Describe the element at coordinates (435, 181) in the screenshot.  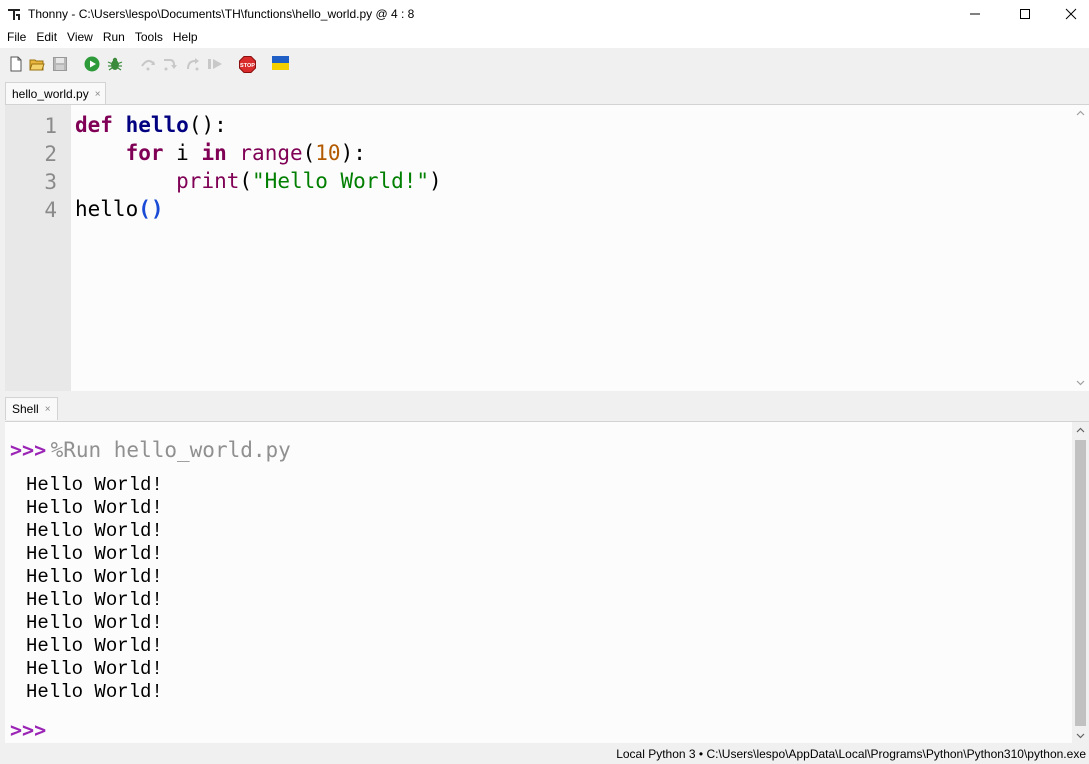
I see `code-text: )` at that location.